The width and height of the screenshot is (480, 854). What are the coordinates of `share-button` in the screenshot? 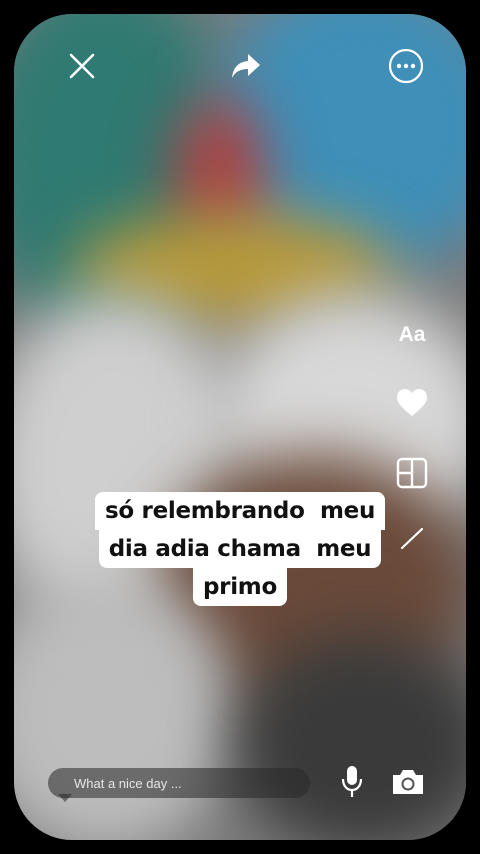 It's located at (246, 66).